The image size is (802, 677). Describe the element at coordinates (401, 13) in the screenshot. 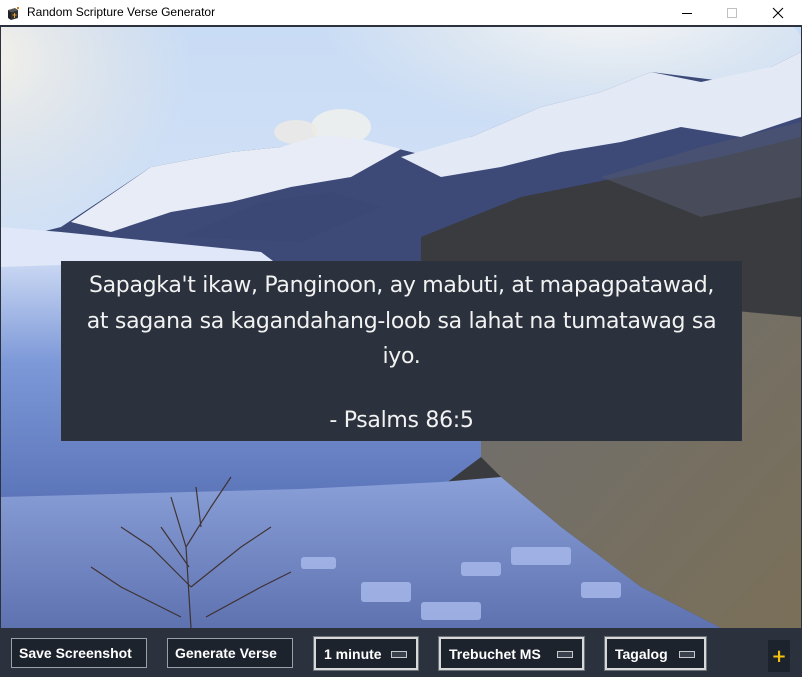

I see `title-bar: Random Scripture Verse Generator` at that location.